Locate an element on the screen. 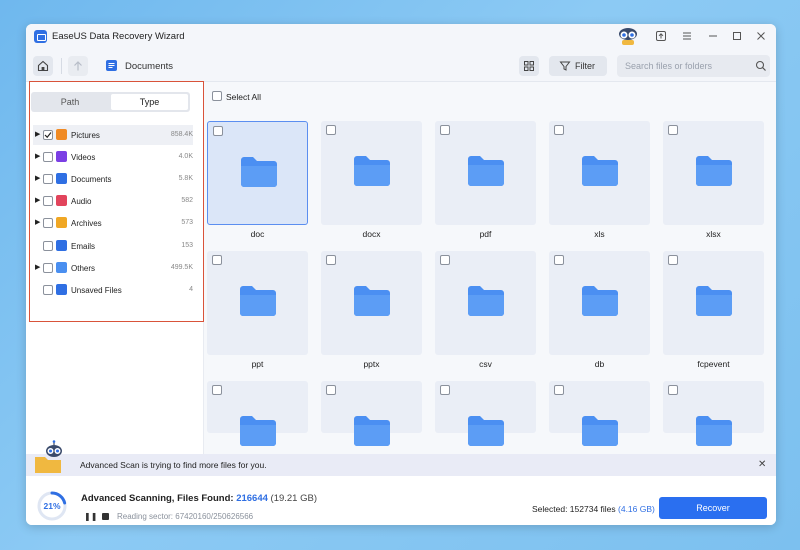 This screenshot has width=800, height=550. emails-icon is located at coordinates (61, 245).